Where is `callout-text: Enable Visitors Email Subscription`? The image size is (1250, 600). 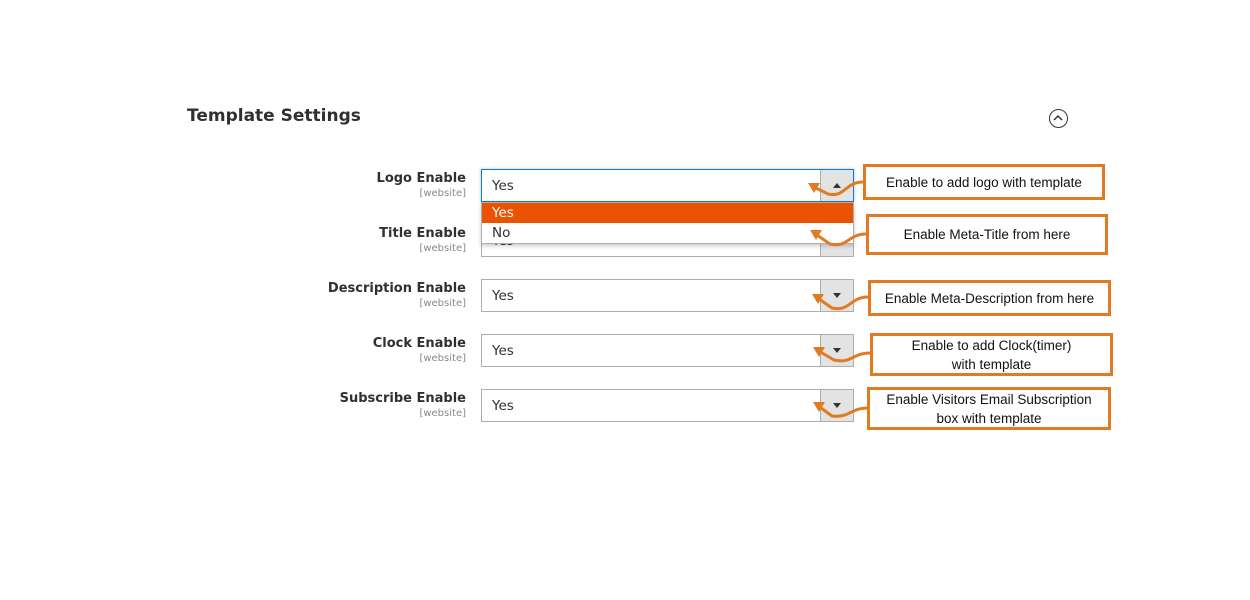 callout-text: Enable Visitors Email Subscription is located at coordinates (989, 399).